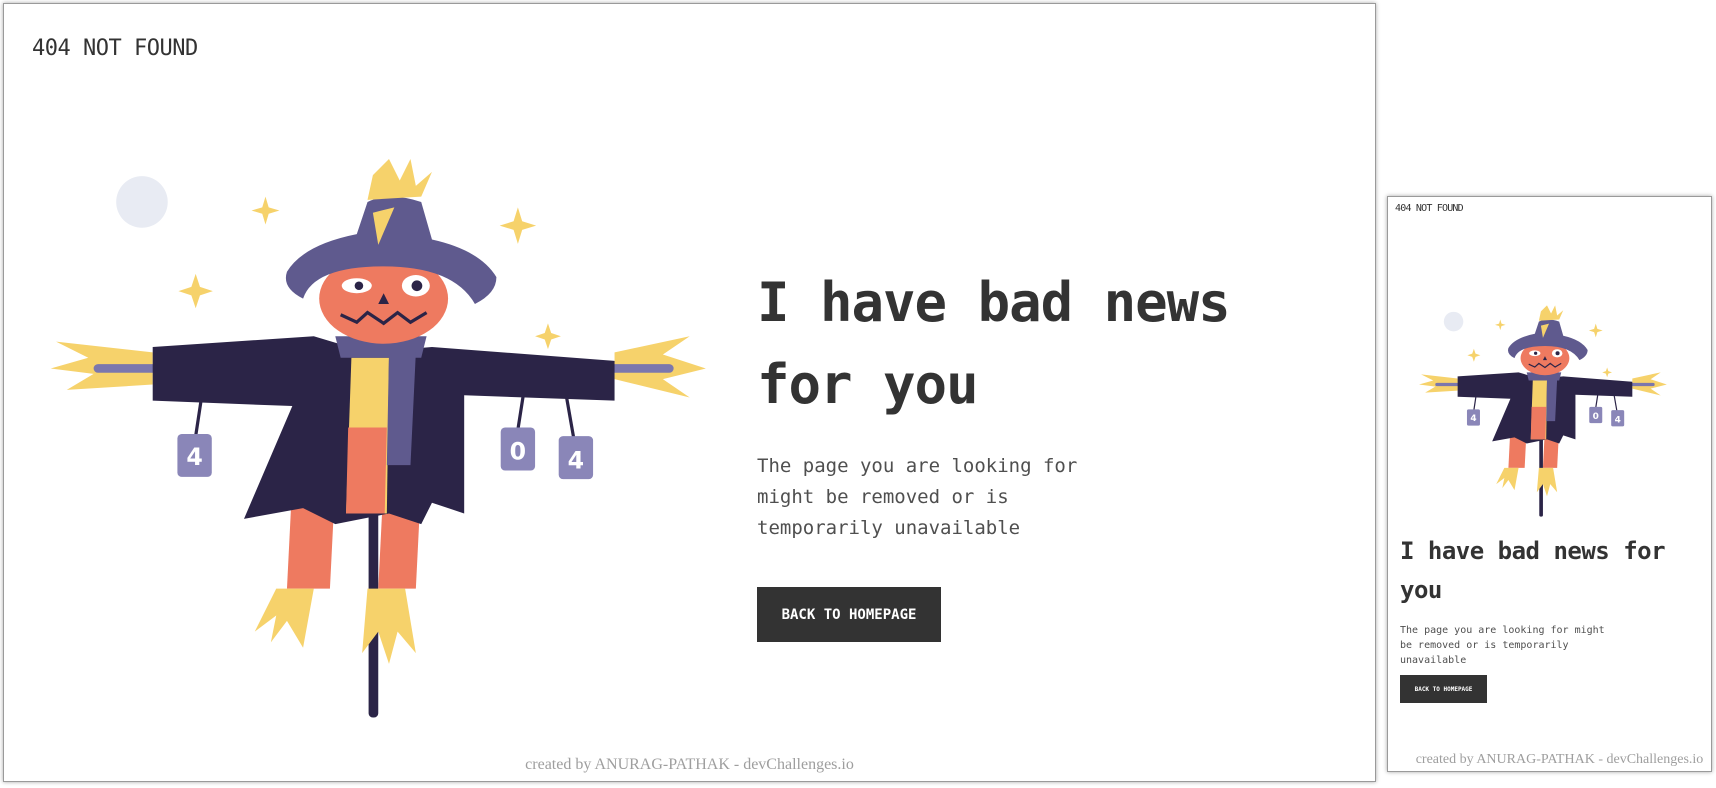 The width and height of the screenshot is (1716, 788). I want to click on scarecrow-graphic: 4 0 4, so click(1543, 411).